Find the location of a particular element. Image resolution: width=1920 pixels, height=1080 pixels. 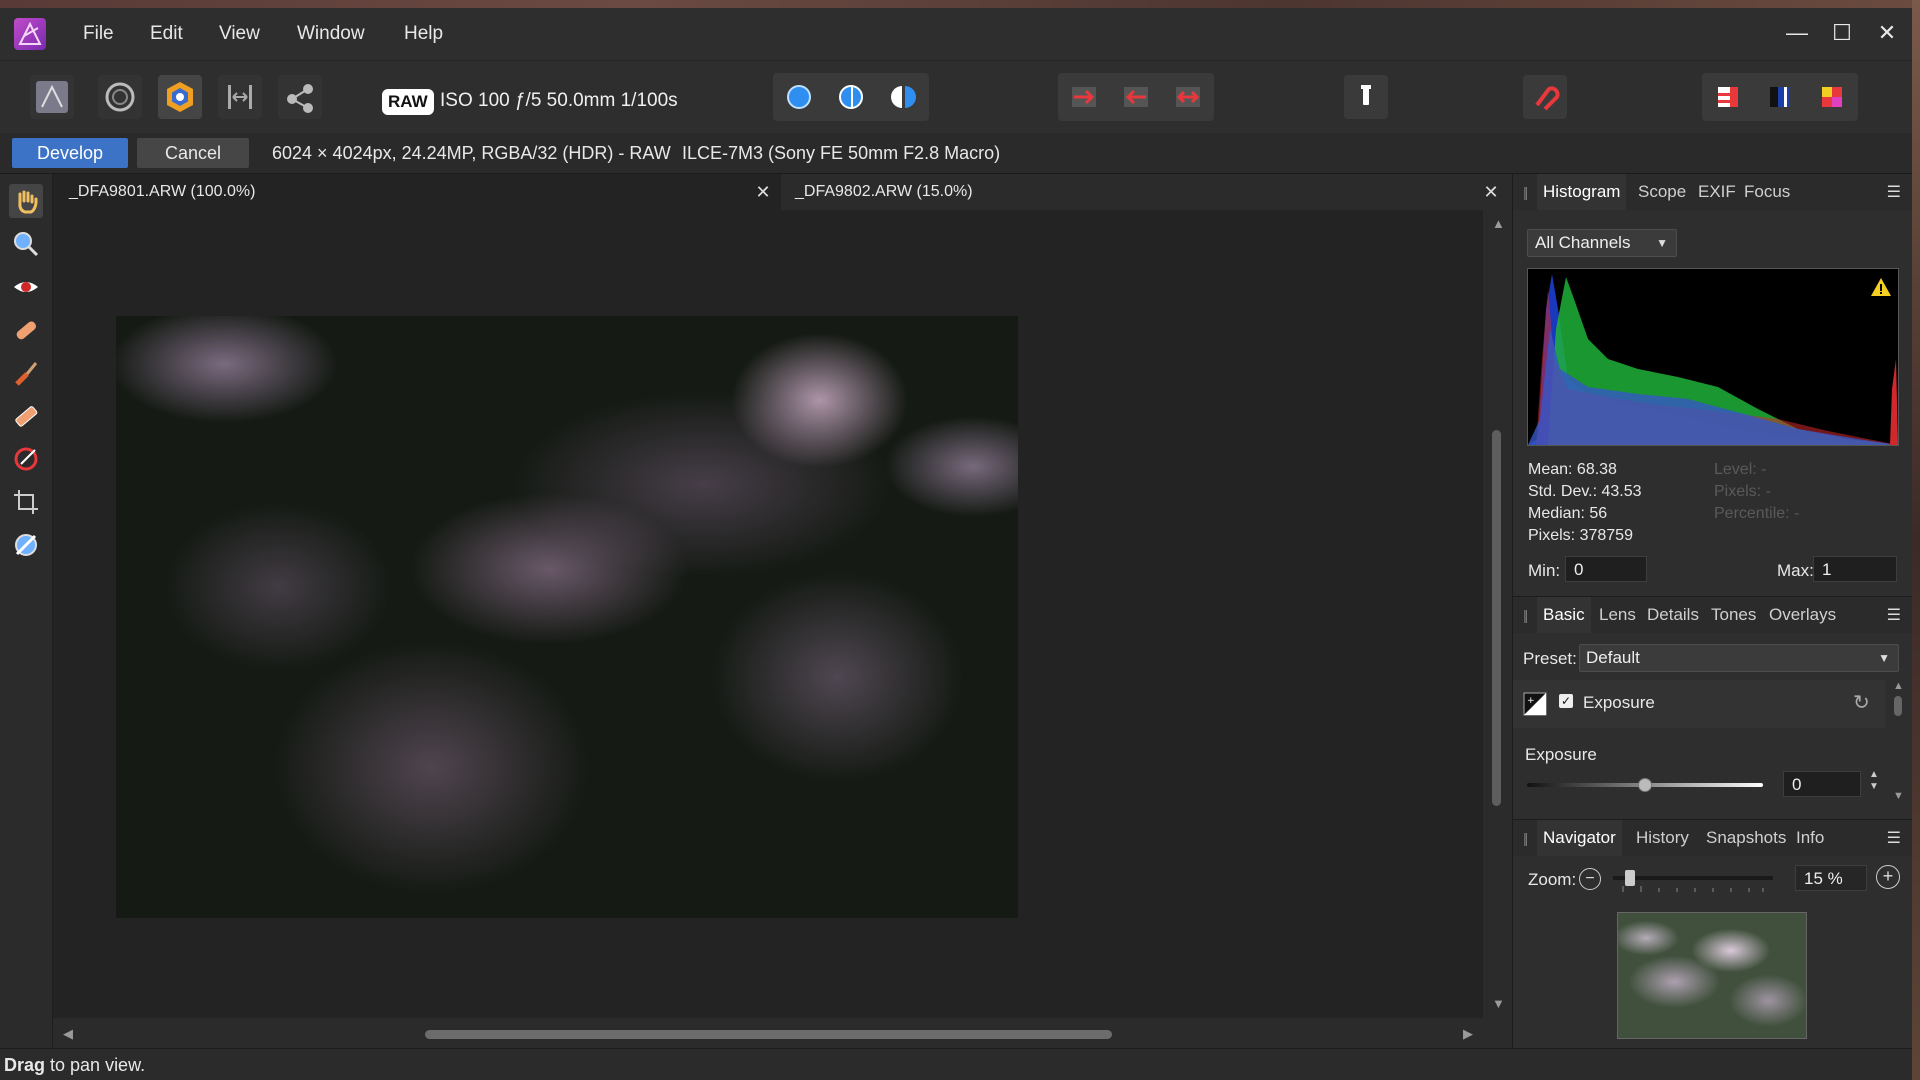

zoom-slider-handle is located at coordinates (1630, 878).